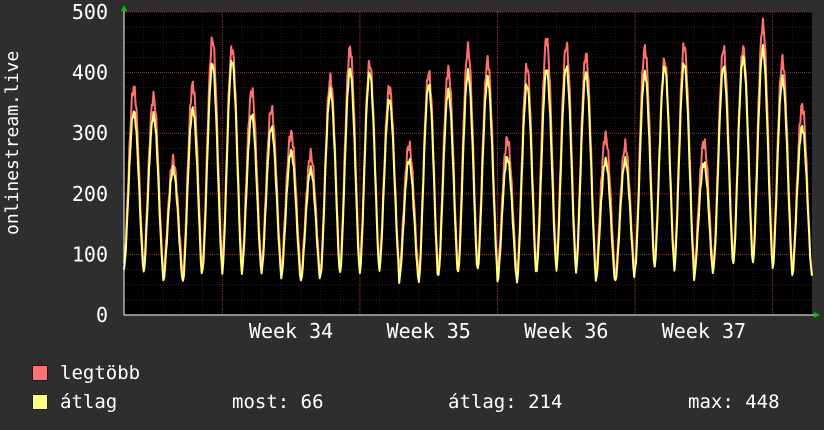 This screenshot has width=824, height=430. I want to click on legend-label-max: legtöbb, so click(100, 373).